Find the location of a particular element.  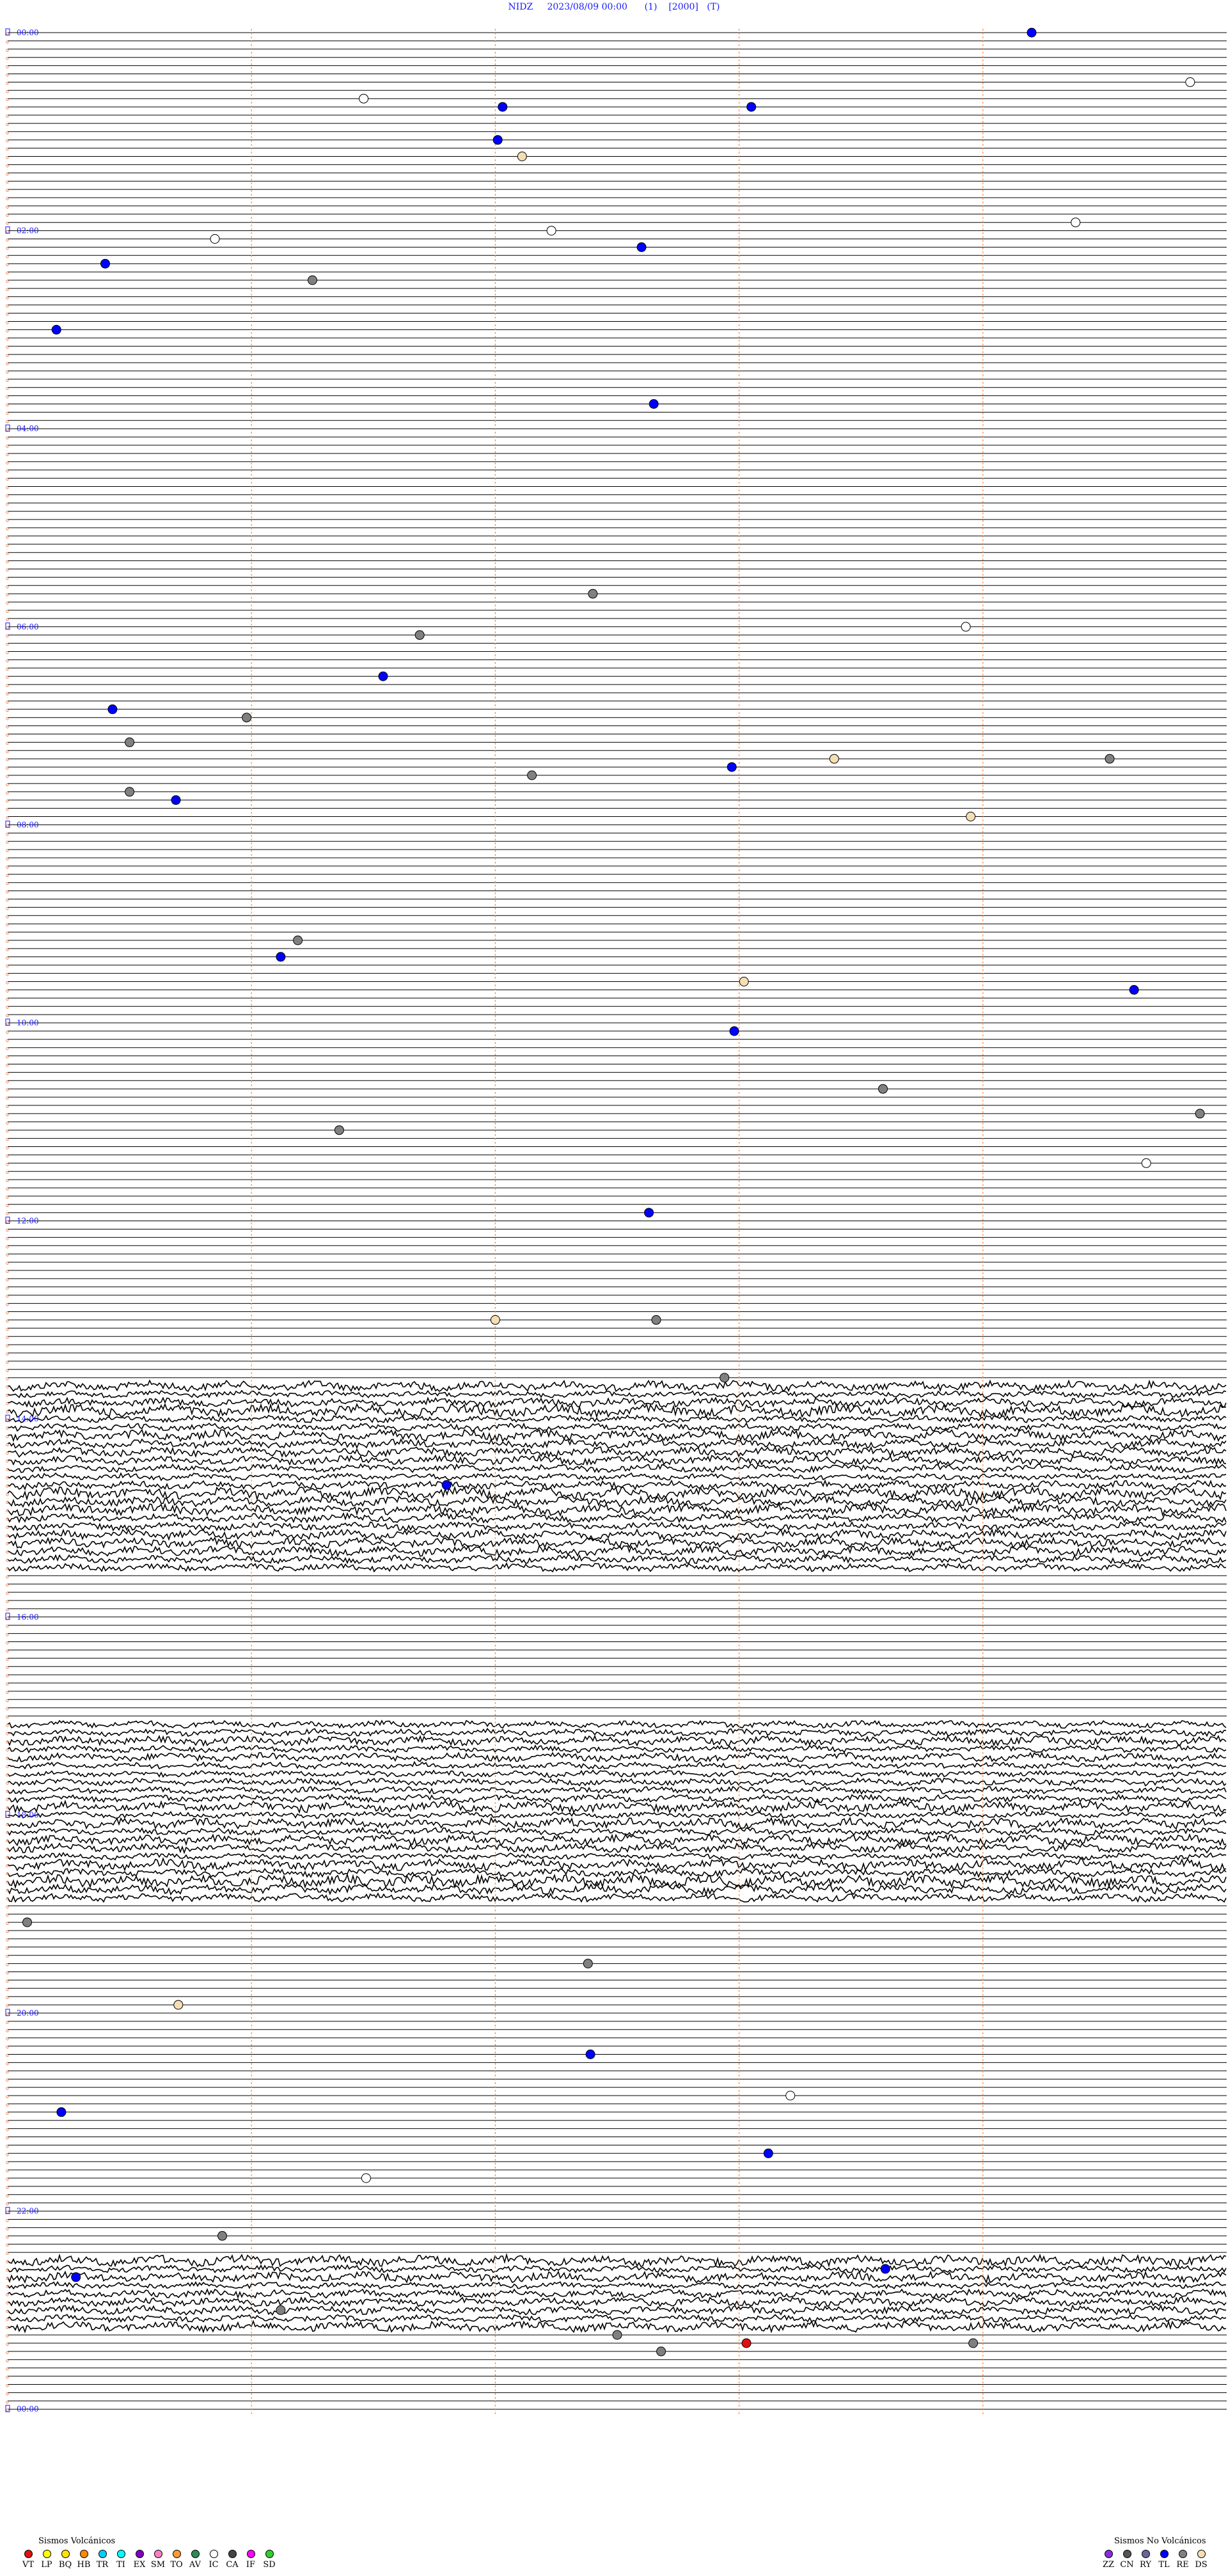

legend-dot-sd is located at coordinates (269, 2554).